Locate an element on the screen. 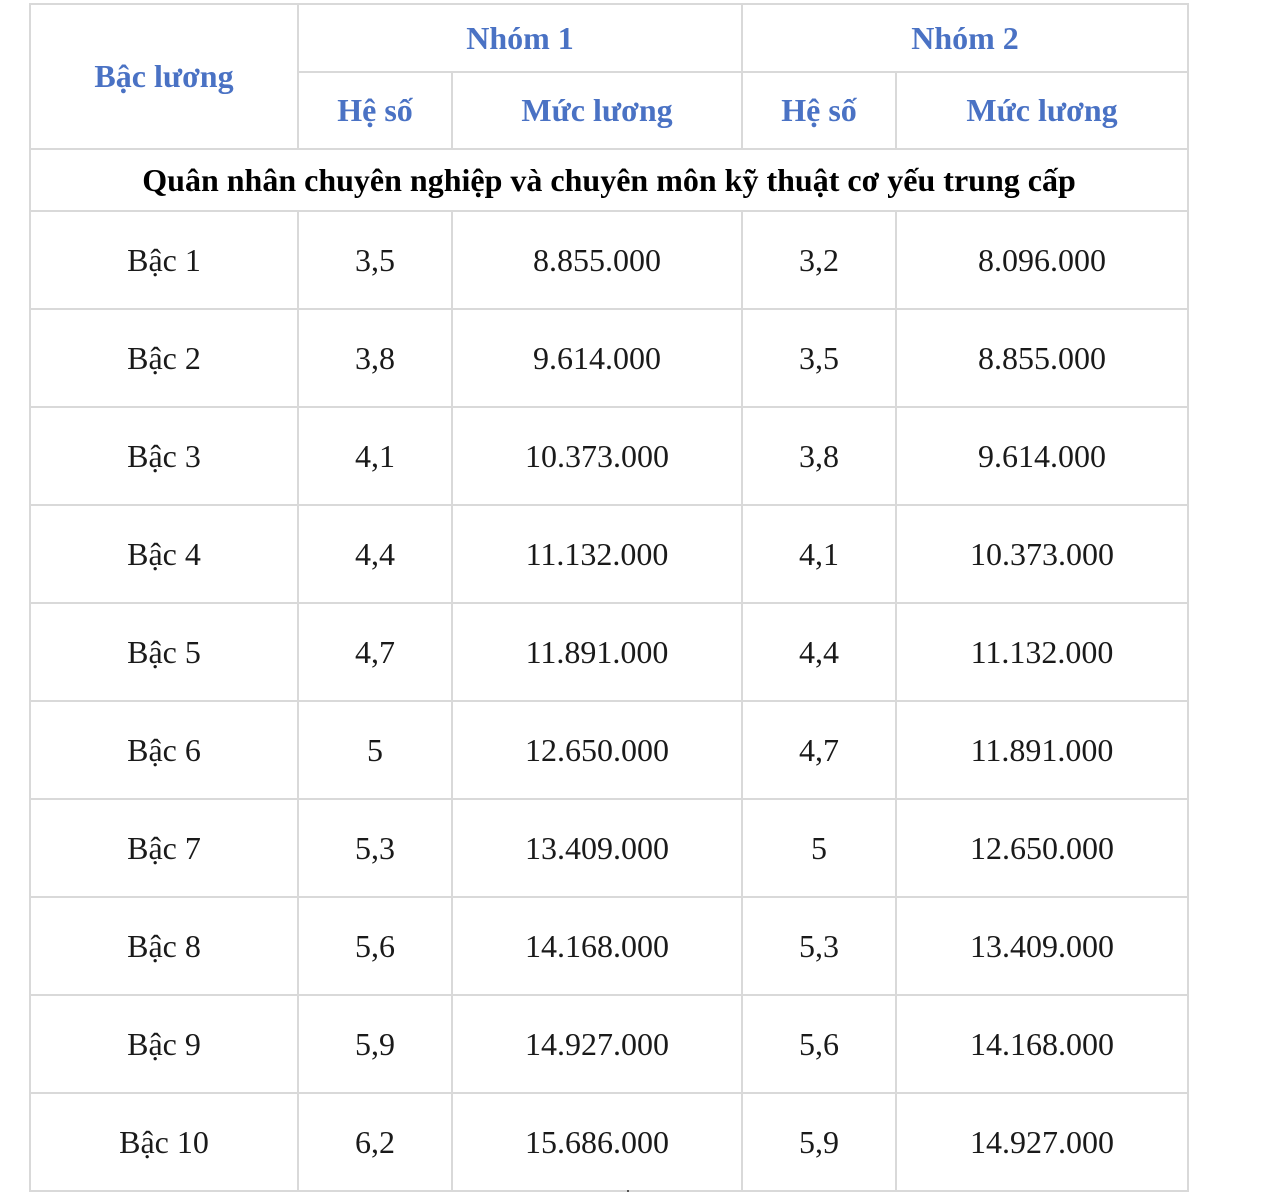  g2-coef-cell: 5,3 is located at coordinates (819, 946).